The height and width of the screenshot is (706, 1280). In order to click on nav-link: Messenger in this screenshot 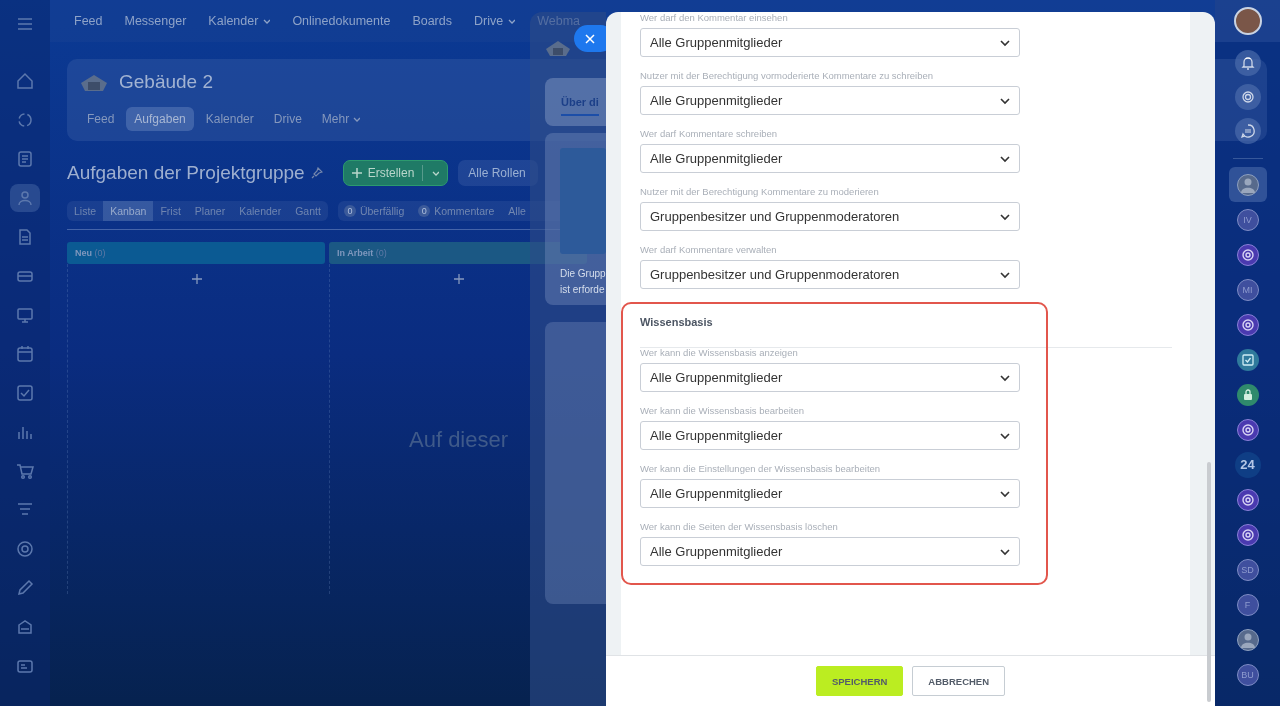, I will do `click(155, 21)`.